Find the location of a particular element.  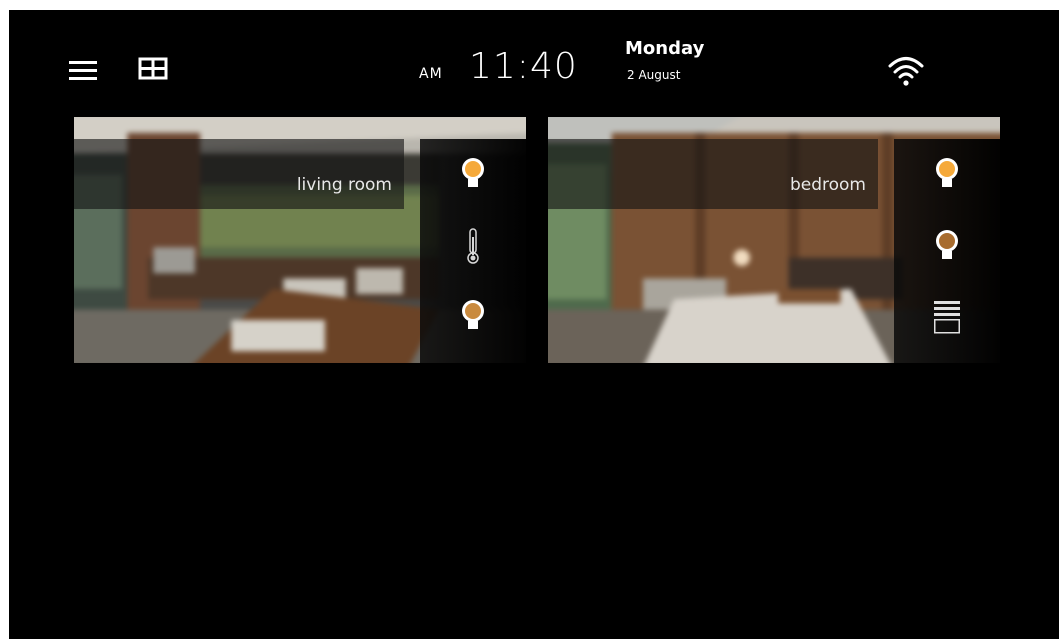

hamburger-menu-icon is located at coordinates (85, 72).